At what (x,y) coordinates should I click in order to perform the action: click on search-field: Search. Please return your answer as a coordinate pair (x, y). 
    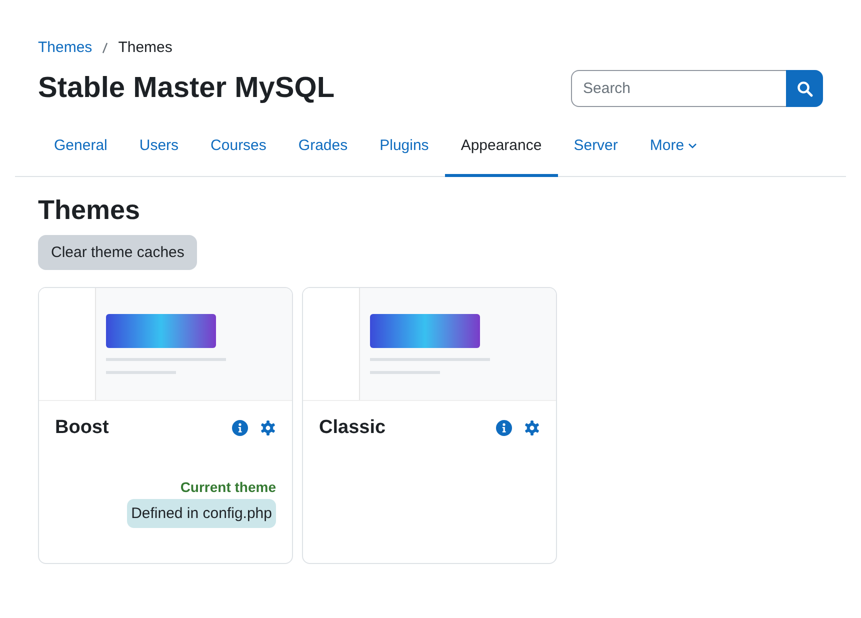
    Looking at the image, I should click on (678, 88).